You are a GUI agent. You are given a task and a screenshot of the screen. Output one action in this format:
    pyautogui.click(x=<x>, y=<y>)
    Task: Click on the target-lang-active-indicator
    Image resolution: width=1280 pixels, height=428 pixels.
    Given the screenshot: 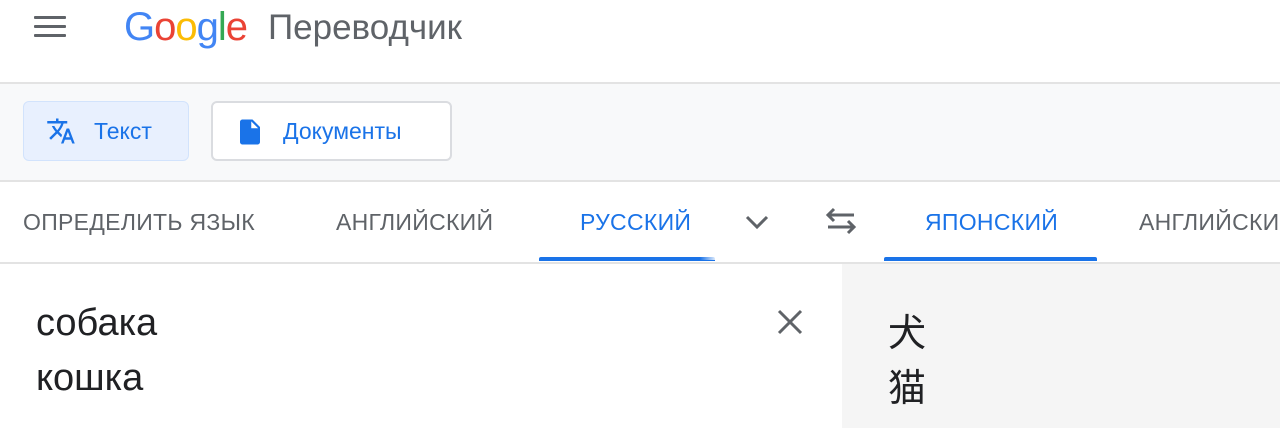 What is the action you would take?
    pyautogui.click(x=990, y=259)
    